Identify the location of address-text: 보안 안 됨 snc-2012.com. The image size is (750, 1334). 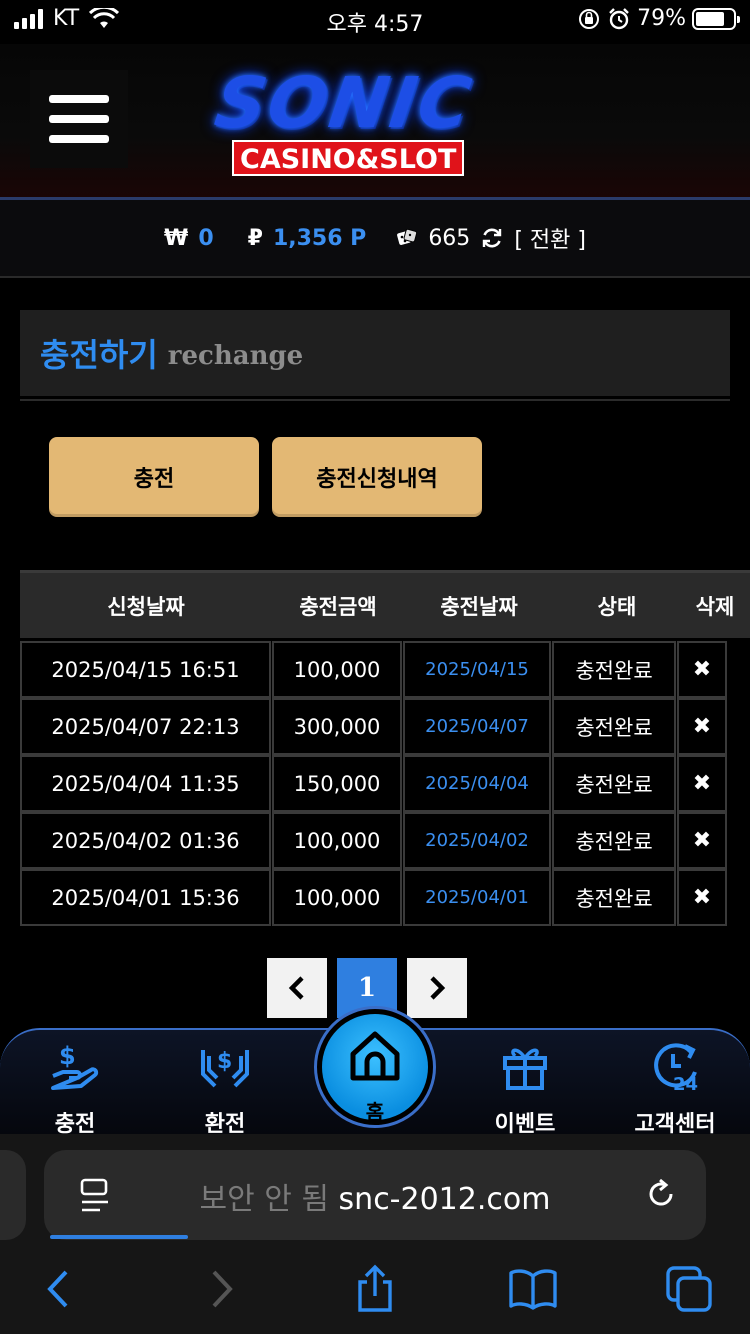
(375, 1196).